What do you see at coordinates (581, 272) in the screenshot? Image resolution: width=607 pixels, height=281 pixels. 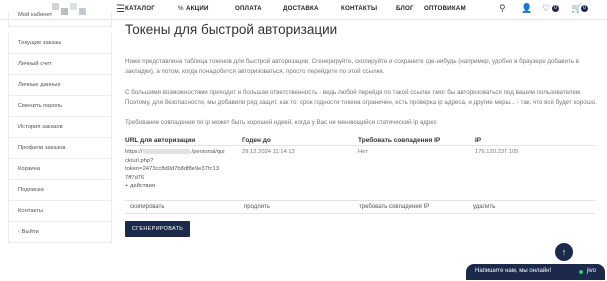 I see `online-indicator-icon` at bounding box center [581, 272].